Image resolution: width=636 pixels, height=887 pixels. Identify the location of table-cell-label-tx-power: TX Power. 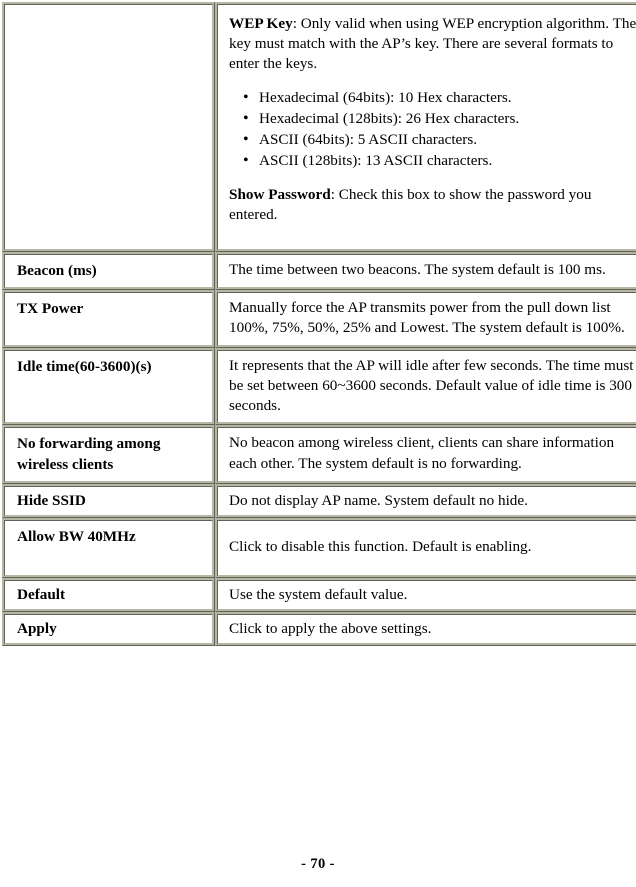
(108, 319).